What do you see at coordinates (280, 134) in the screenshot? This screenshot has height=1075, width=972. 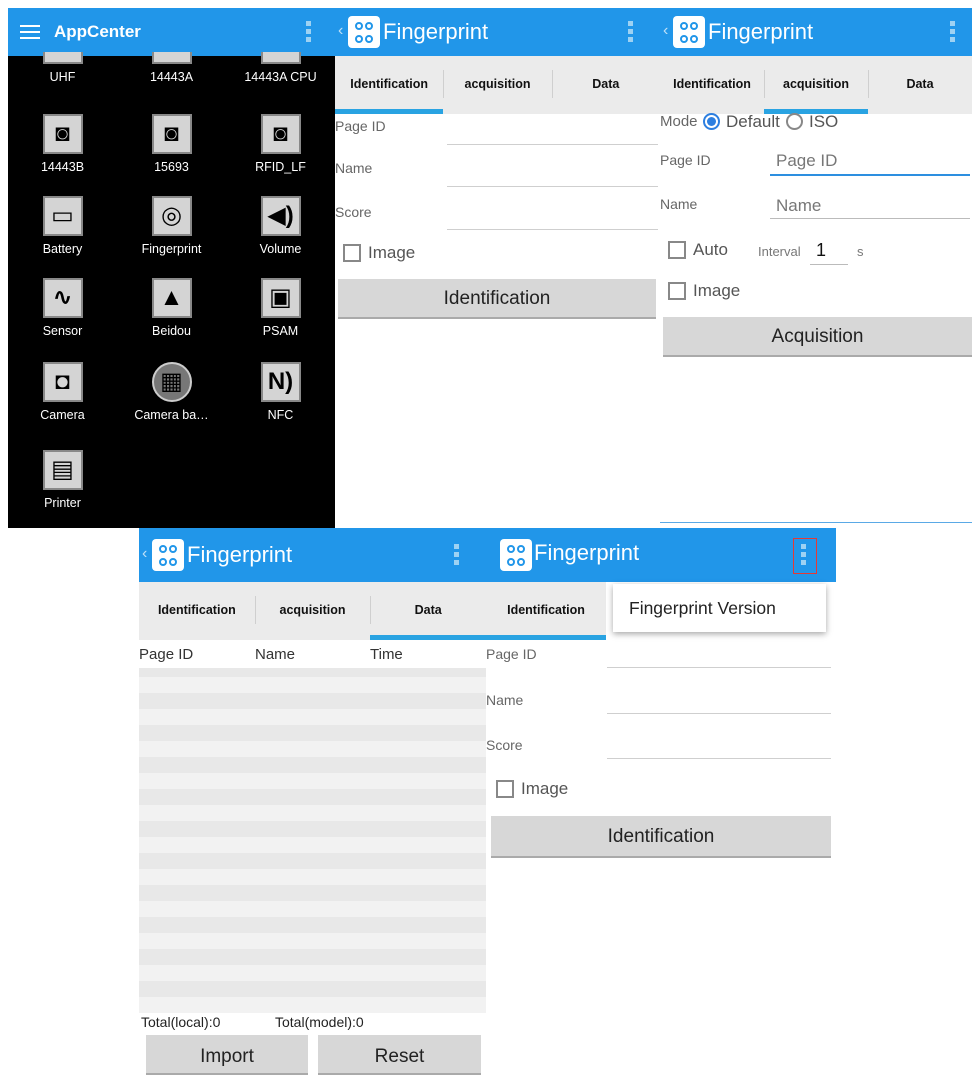 I see `card-reader-icon: ◙` at bounding box center [280, 134].